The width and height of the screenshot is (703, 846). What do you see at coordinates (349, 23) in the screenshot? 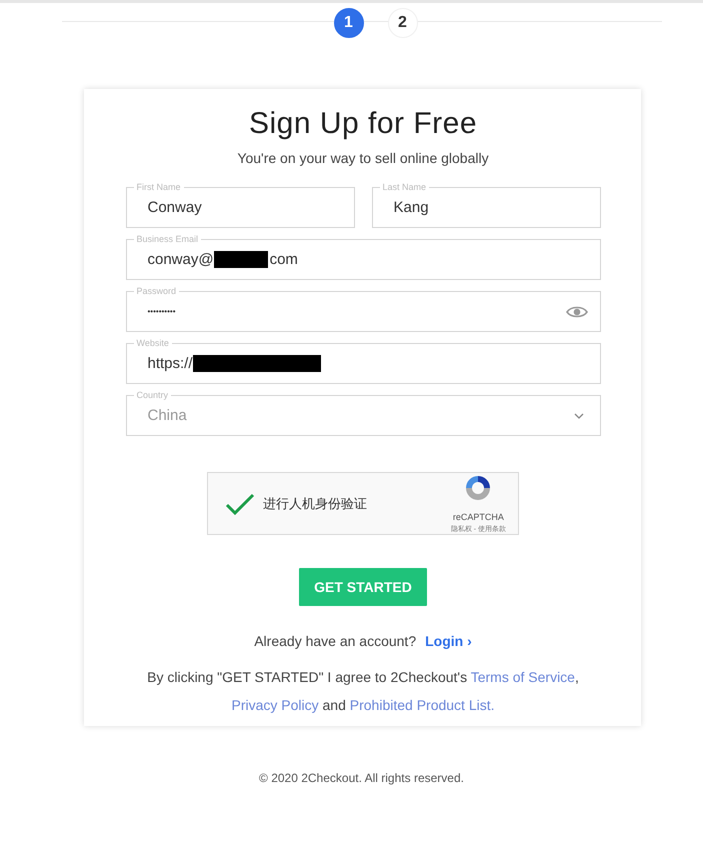
I see `step-indicator: 1` at bounding box center [349, 23].